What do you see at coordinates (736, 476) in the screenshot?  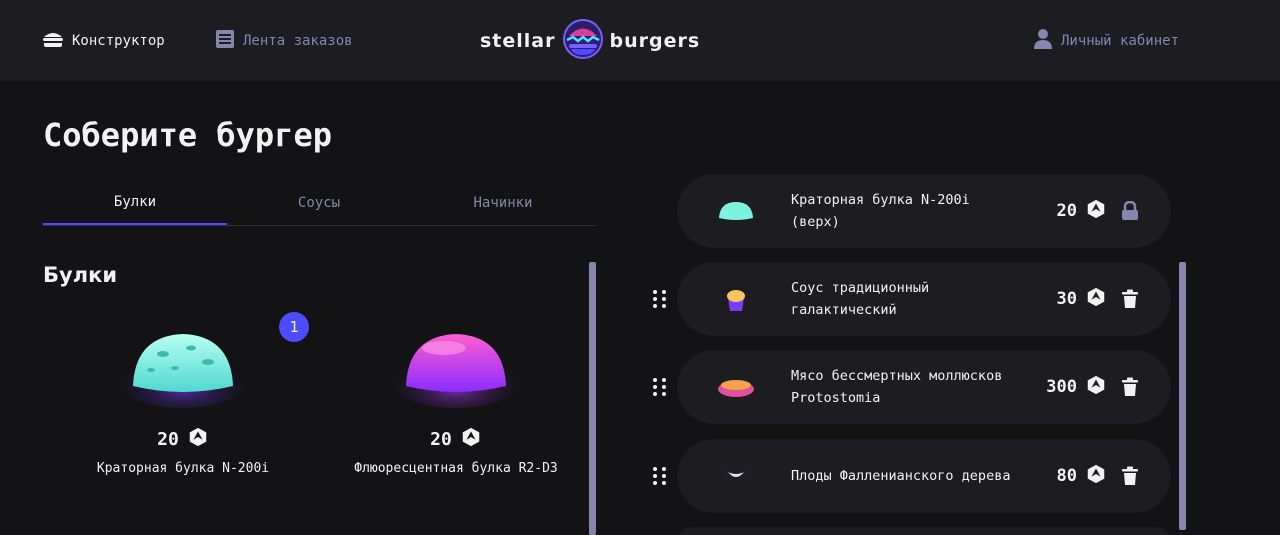 I see `fruit-thumb` at bounding box center [736, 476].